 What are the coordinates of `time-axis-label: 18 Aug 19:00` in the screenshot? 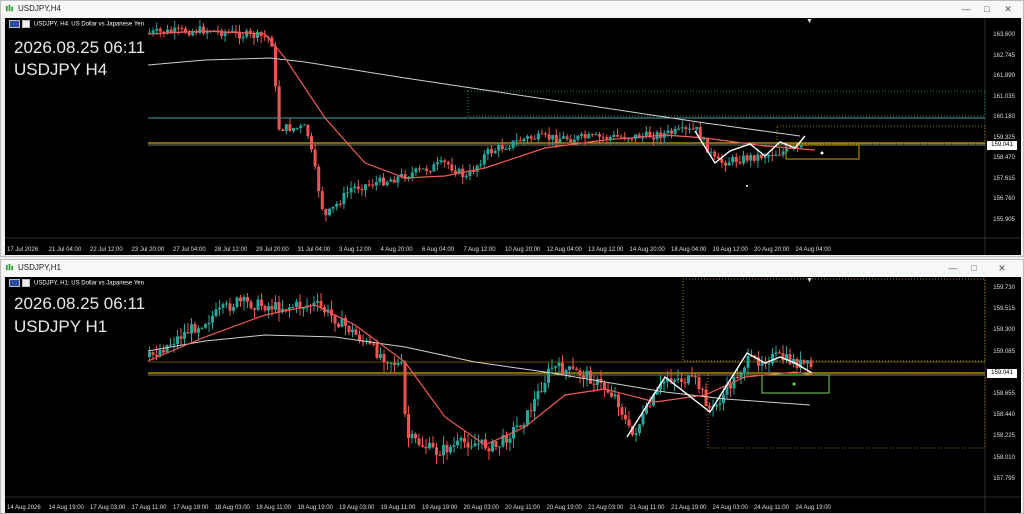 It's located at (315, 508).